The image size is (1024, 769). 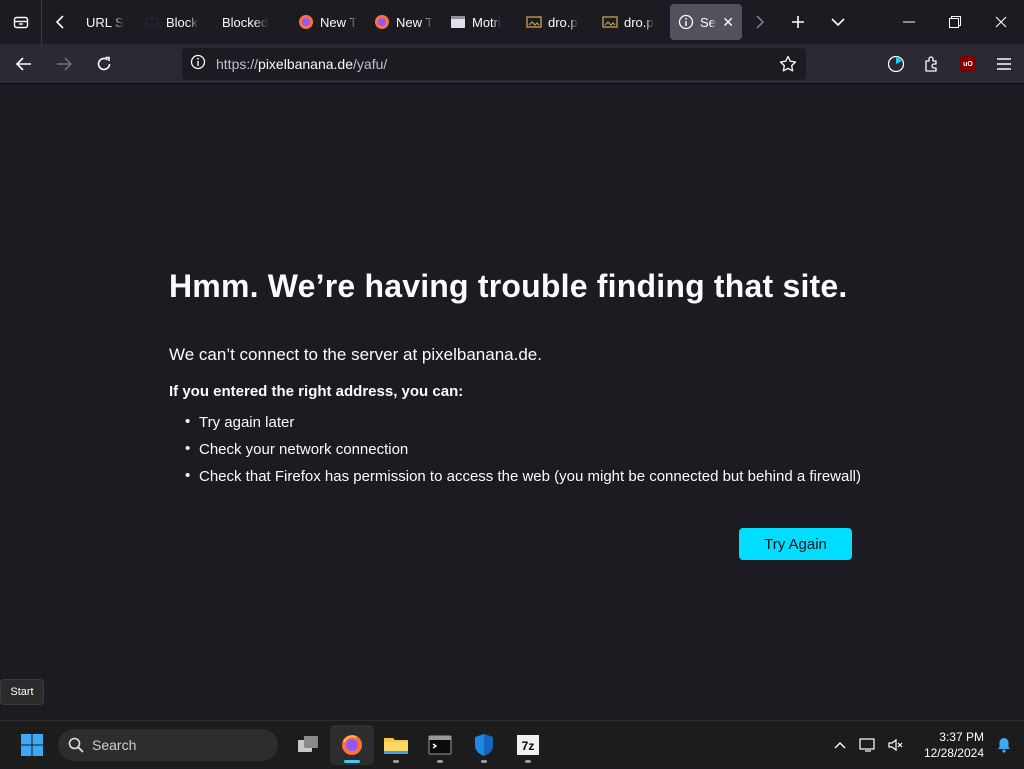 I want to click on tab-scroll-right-button, so click(x=760, y=22).